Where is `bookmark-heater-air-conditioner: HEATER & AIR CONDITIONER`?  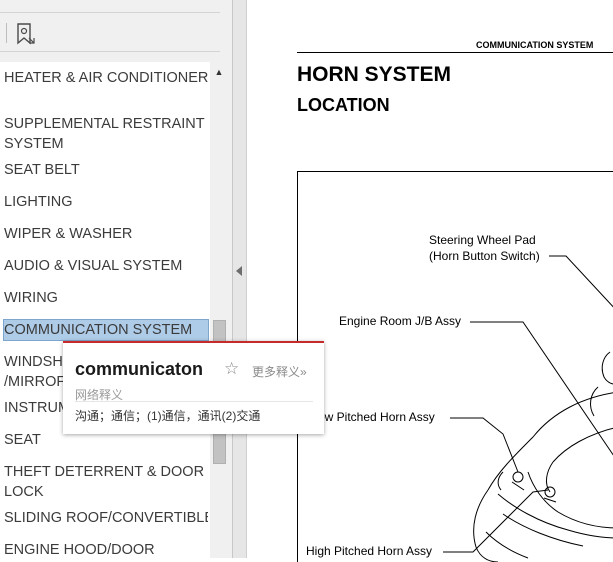
bookmark-heater-air-conditioner: HEATER & AIR CONDITIONER is located at coordinates (106, 78).